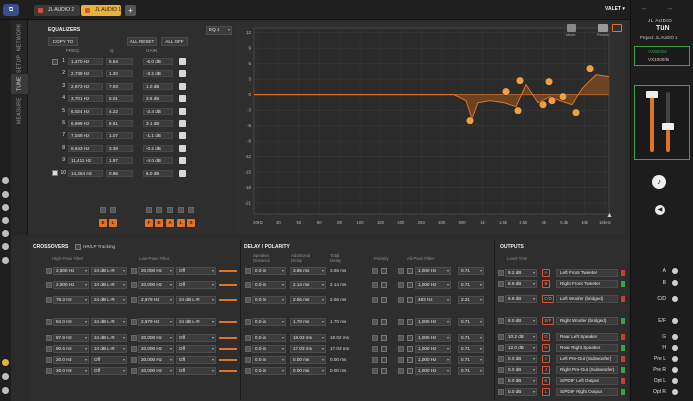 This screenshot has height=401, width=693. What do you see at coordinates (158, 99) in the screenshot?
I see `eq-gain-field: 3.6 dB` at bounding box center [158, 99].